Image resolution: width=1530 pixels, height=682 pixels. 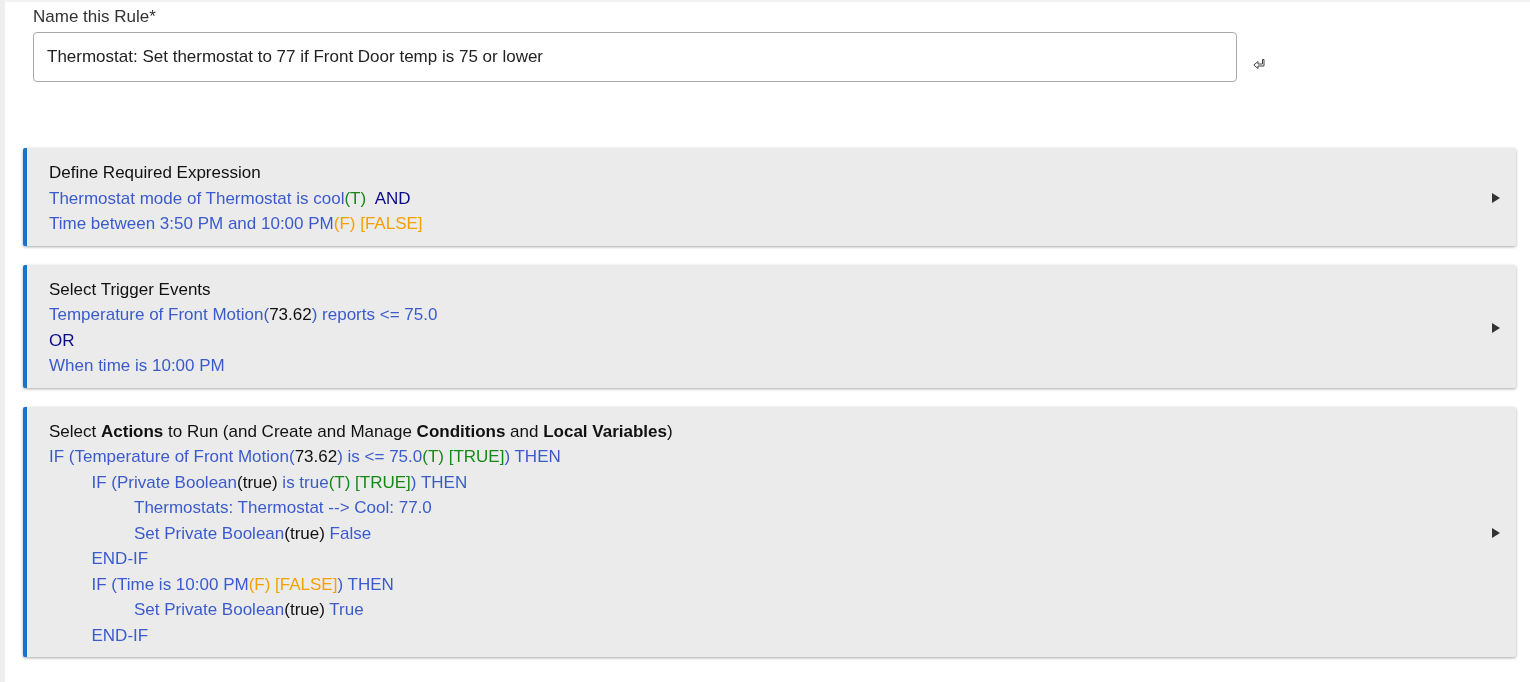 I want to click on section-title: Define Required Expression, so click(x=155, y=173).